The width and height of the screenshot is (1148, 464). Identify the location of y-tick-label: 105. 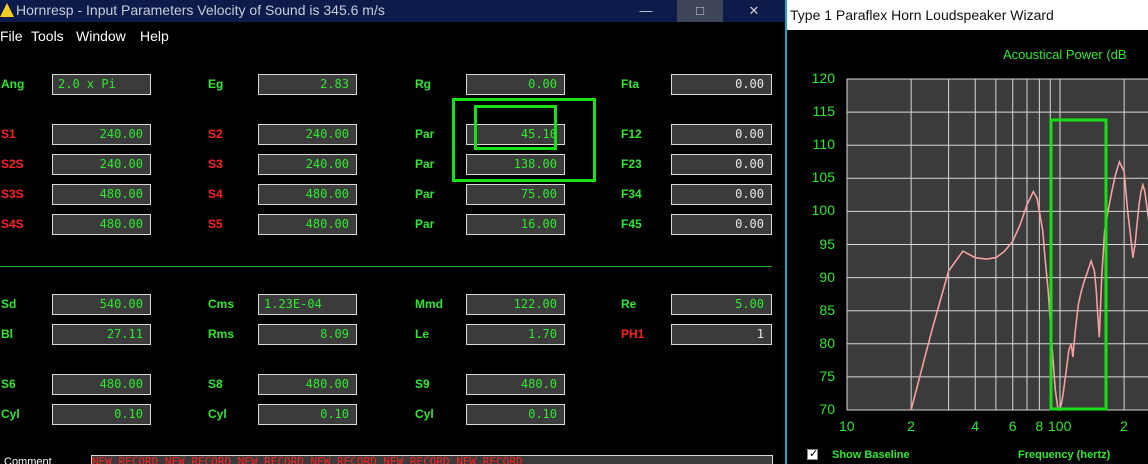
(823, 177).